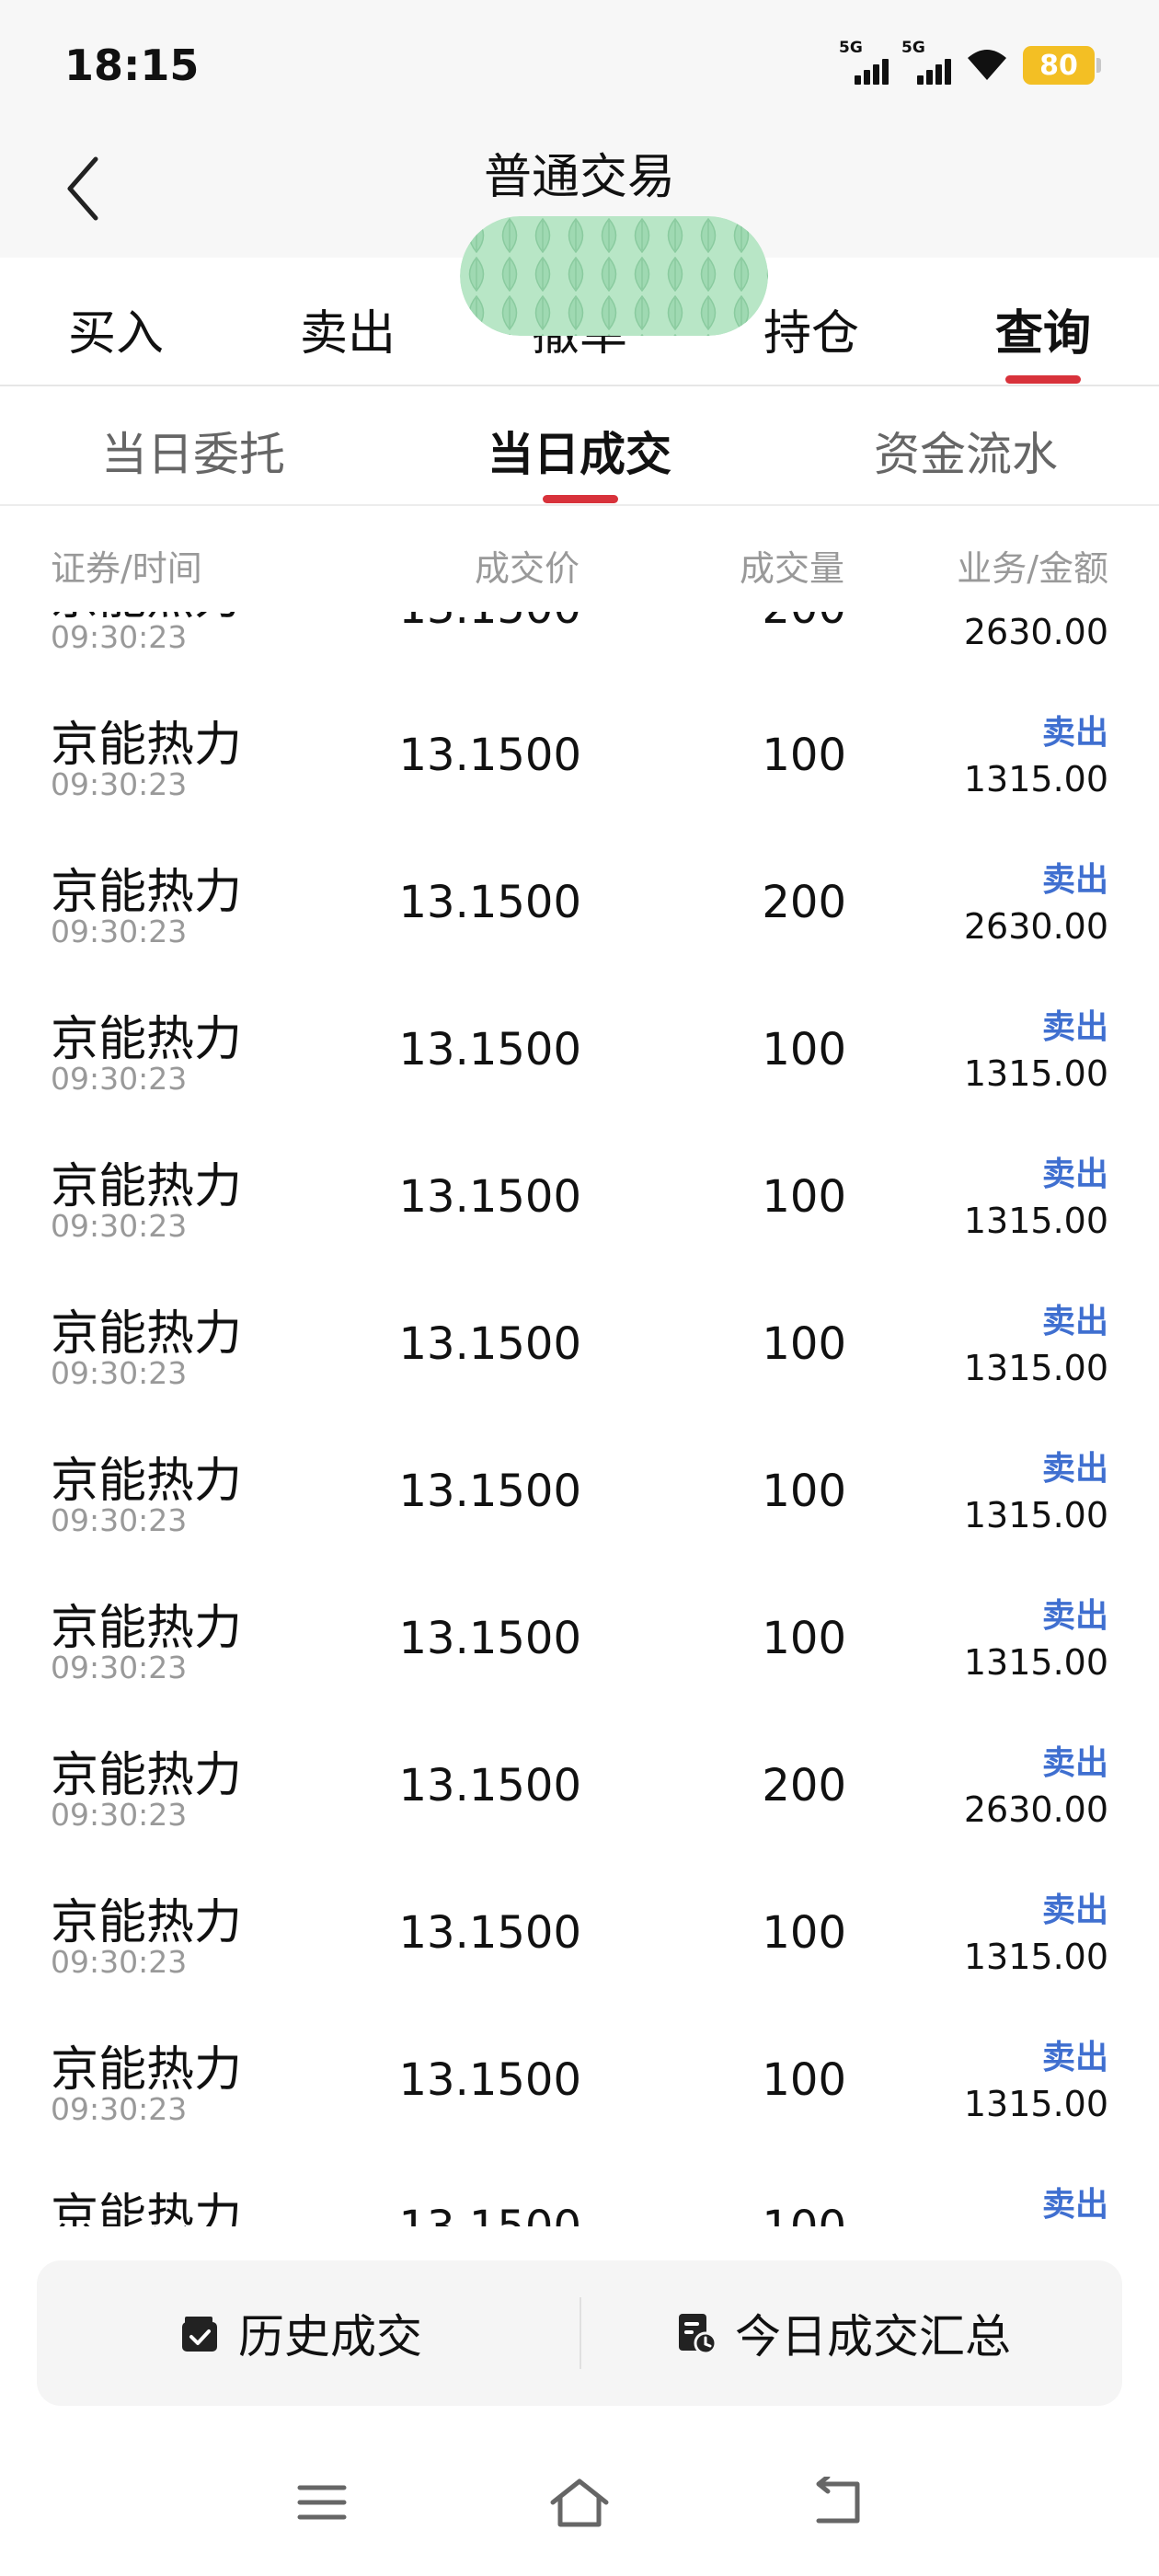  Describe the element at coordinates (330, 2336) in the screenshot. I see `history-trades-label: 历史成交` at that location.